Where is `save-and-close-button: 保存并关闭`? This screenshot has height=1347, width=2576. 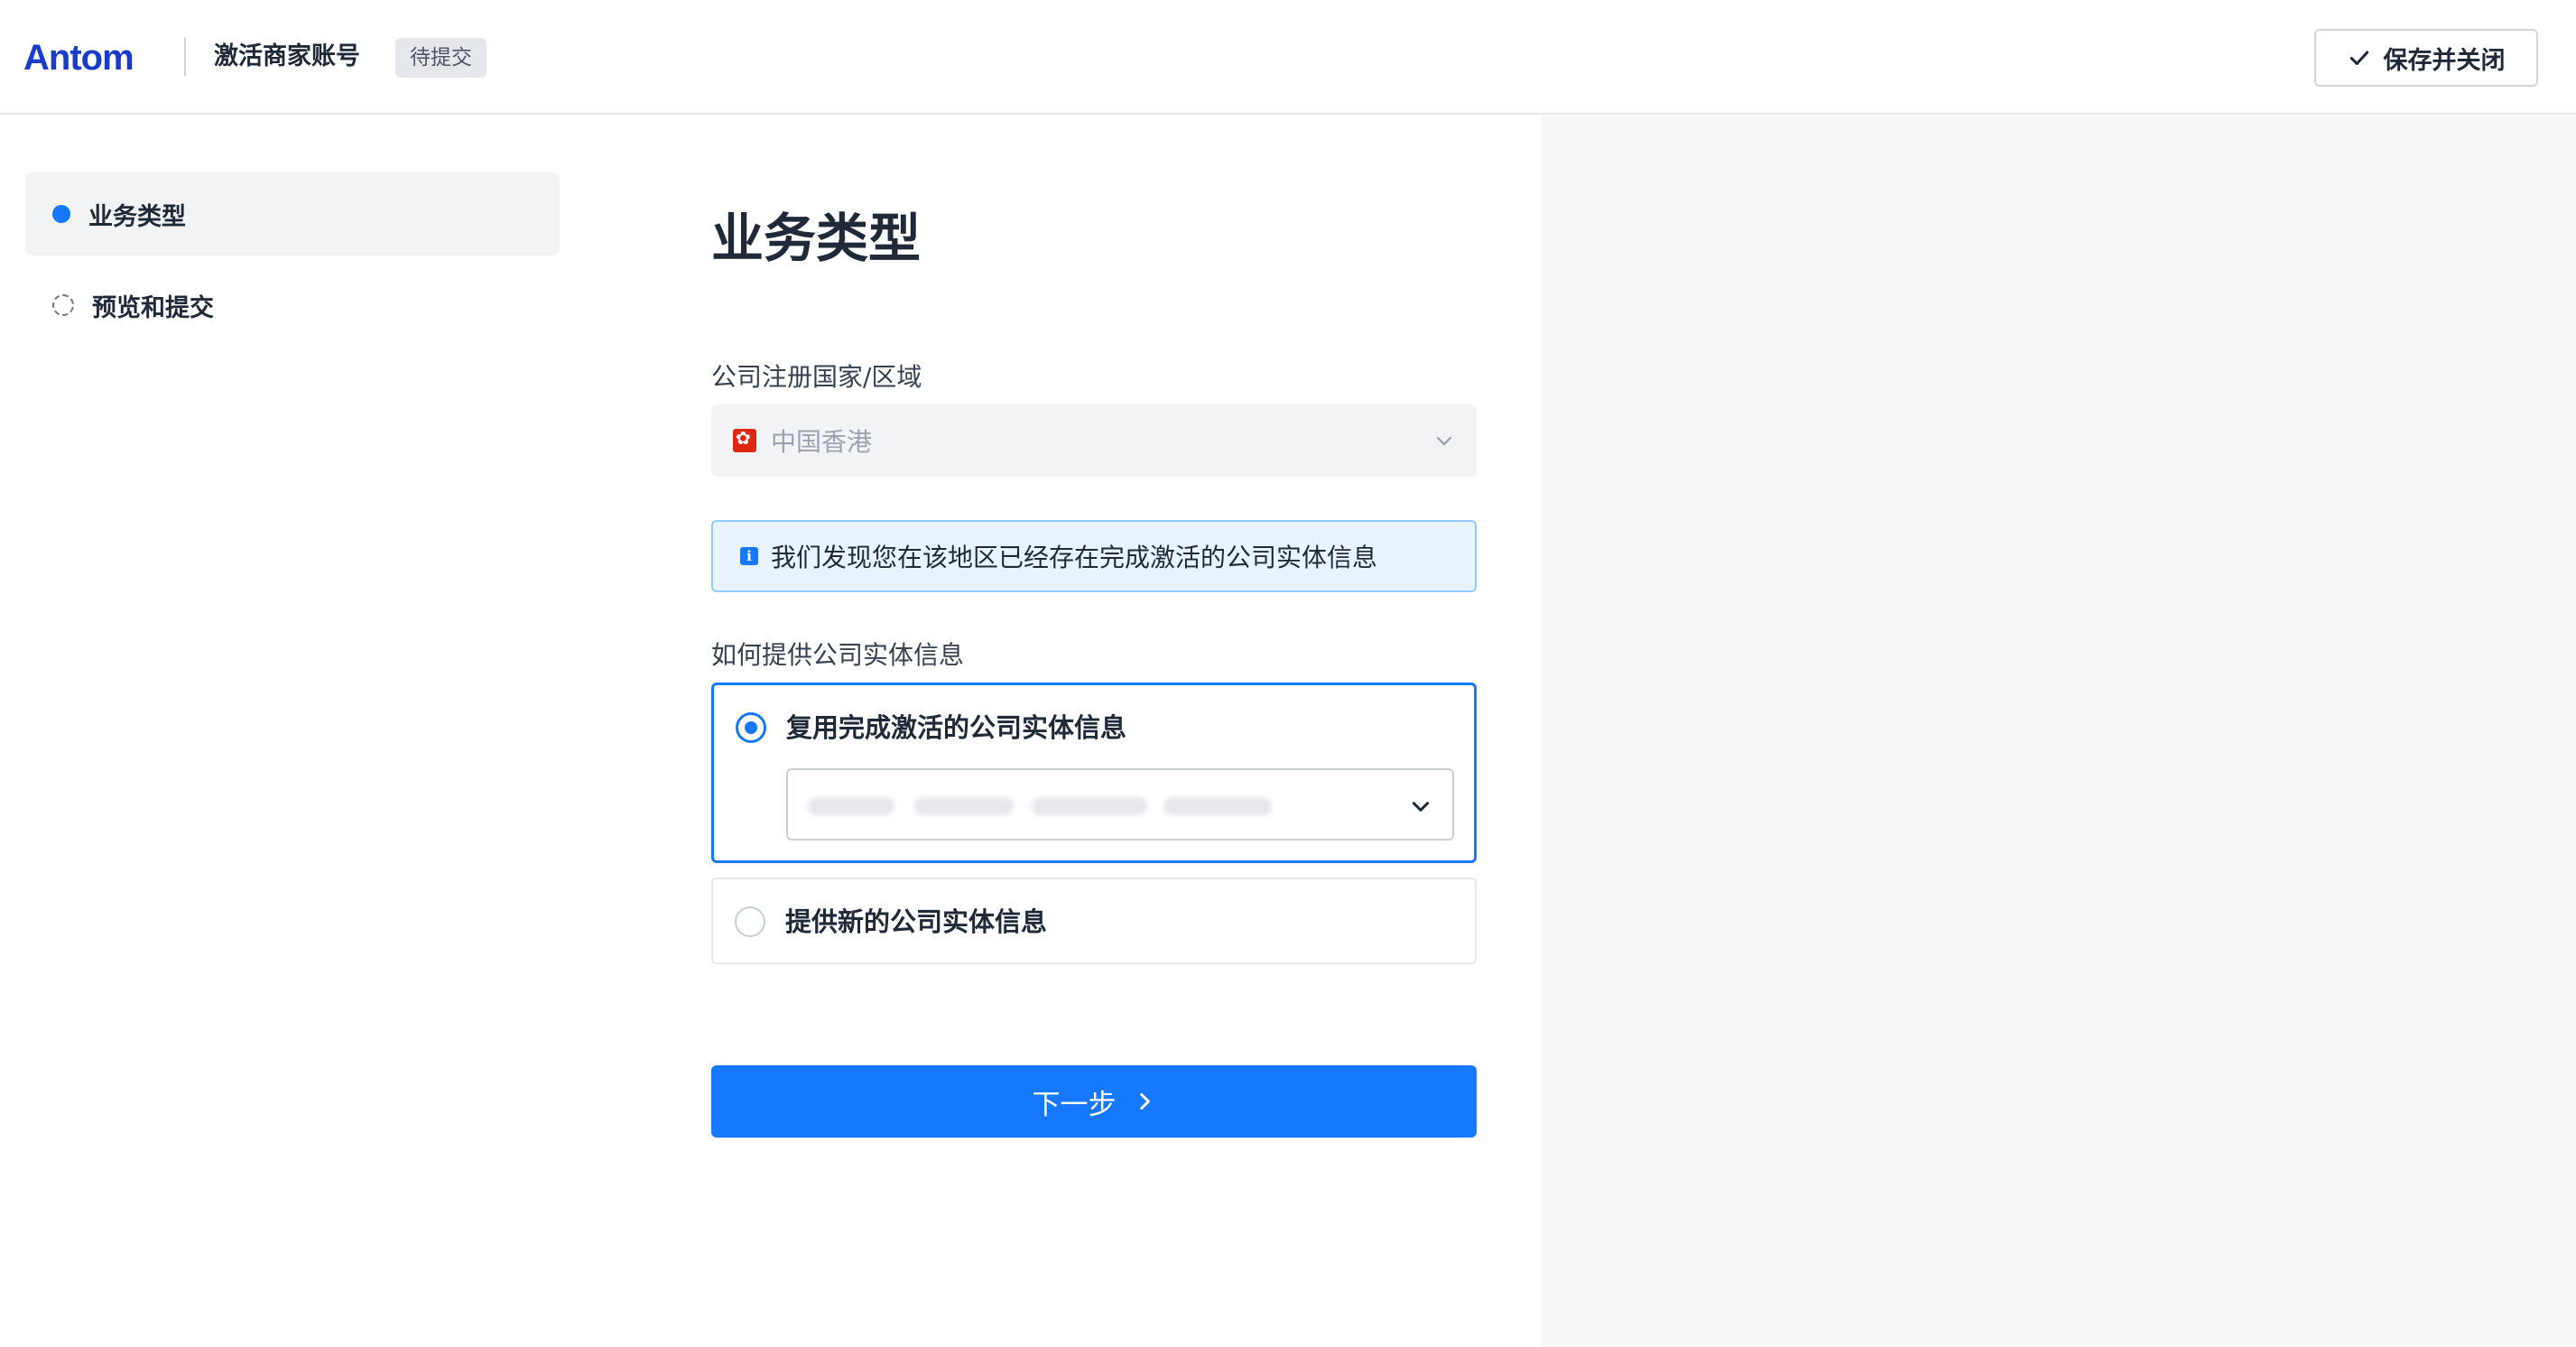 save-and-close-button: 保存并关闭 is located at coordinates (2426, 58).